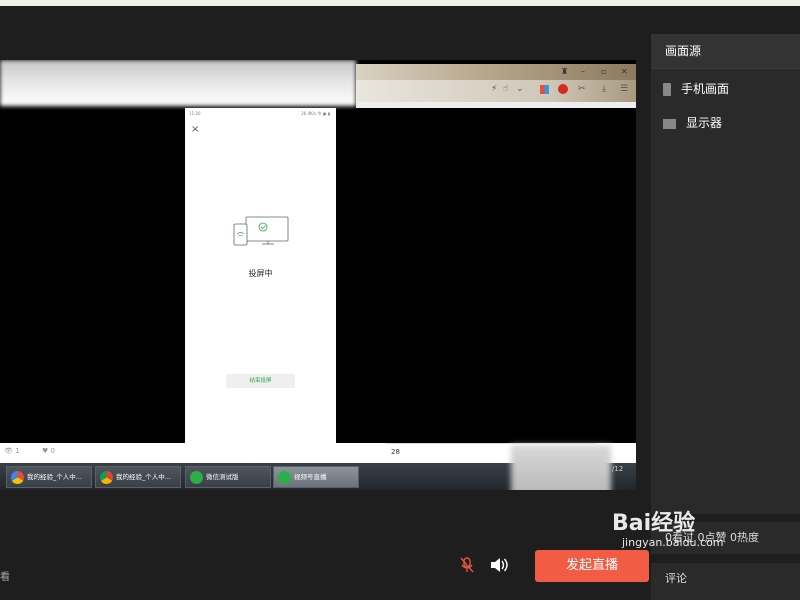 This screenshot has width=800, height=600. What do you see at coordinates (565, 71) in the screenshot?
I see `skin-icon: ♜` at bounding box center [565, 71].